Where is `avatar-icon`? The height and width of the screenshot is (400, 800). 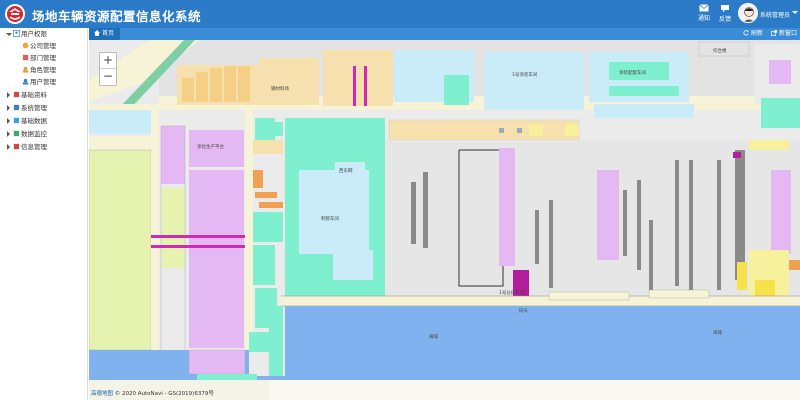 avatar-icon is located at coordinates (749, 14).